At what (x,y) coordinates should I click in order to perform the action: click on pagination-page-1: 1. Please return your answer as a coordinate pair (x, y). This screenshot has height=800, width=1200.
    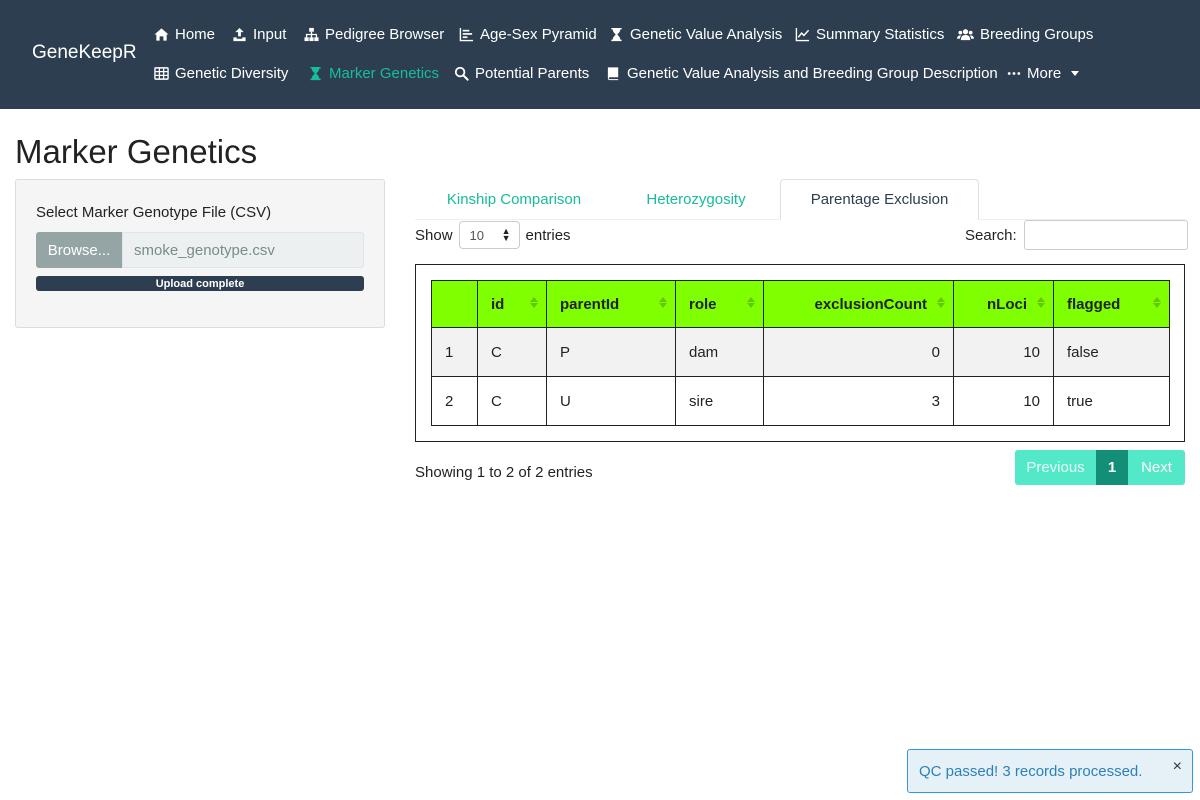
    Looking at the image, I should click on (1112, 467).